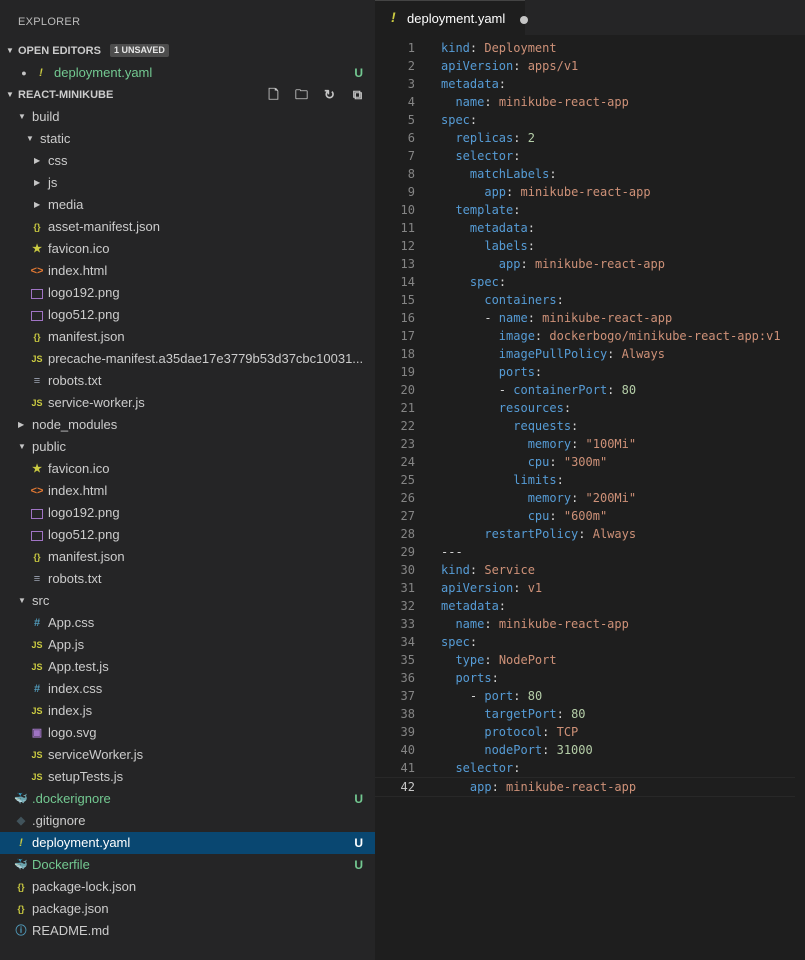 The height and width of the screenshot is (960, 805). Describe the element at coordinates (585, 318) in the screenshot. I see `code-line: 16 - name: minikube-react-app` at that location.